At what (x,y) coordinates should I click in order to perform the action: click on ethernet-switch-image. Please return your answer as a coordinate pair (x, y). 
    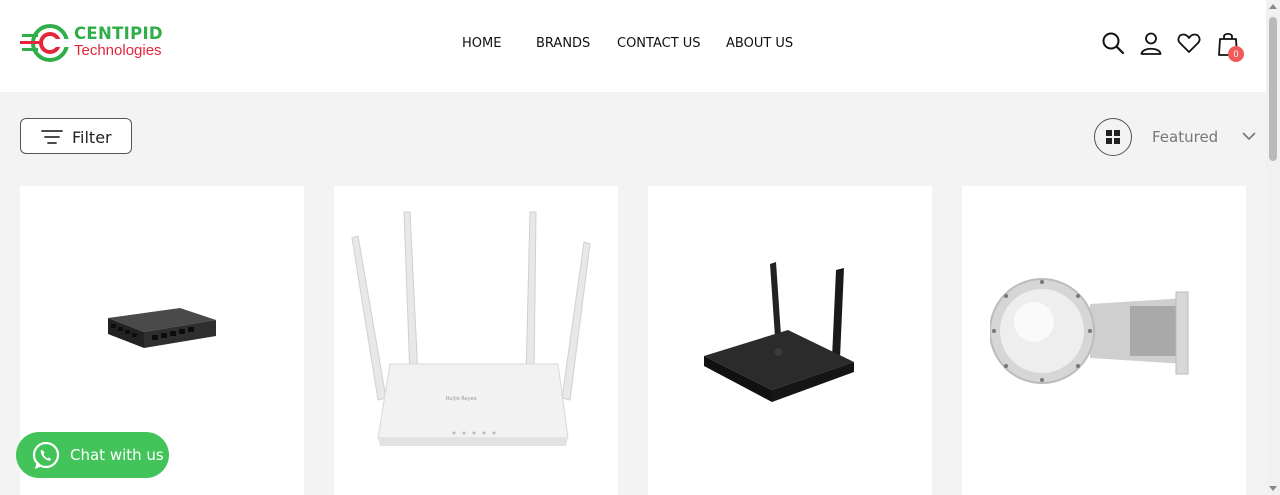
    Looking at the image, I should click on (162, 328).